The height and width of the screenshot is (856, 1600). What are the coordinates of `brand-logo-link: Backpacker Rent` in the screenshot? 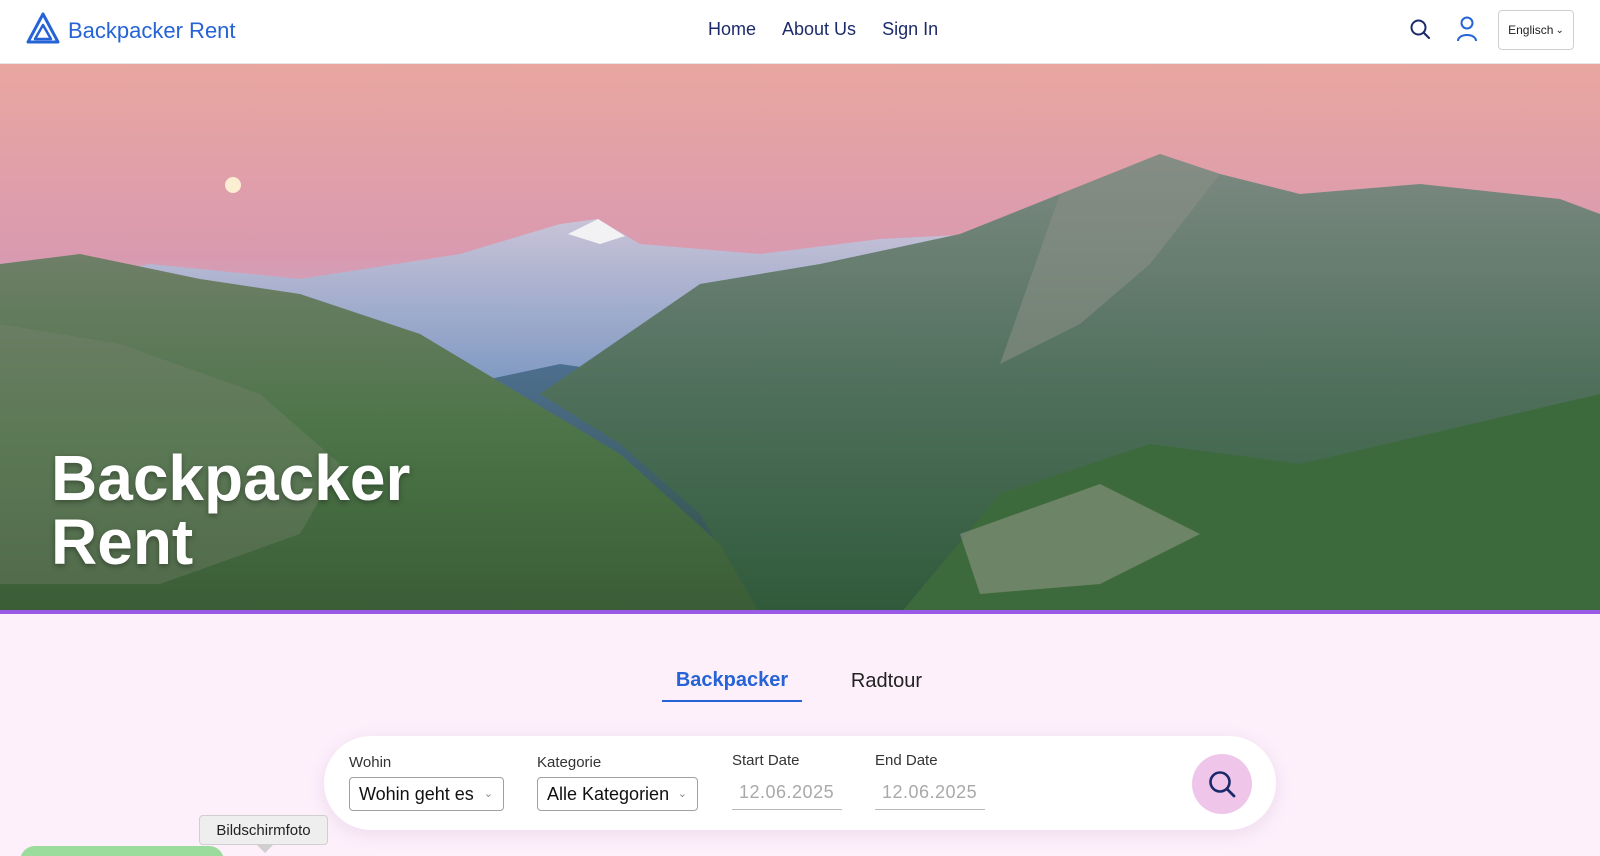 It's located at (131, 30).